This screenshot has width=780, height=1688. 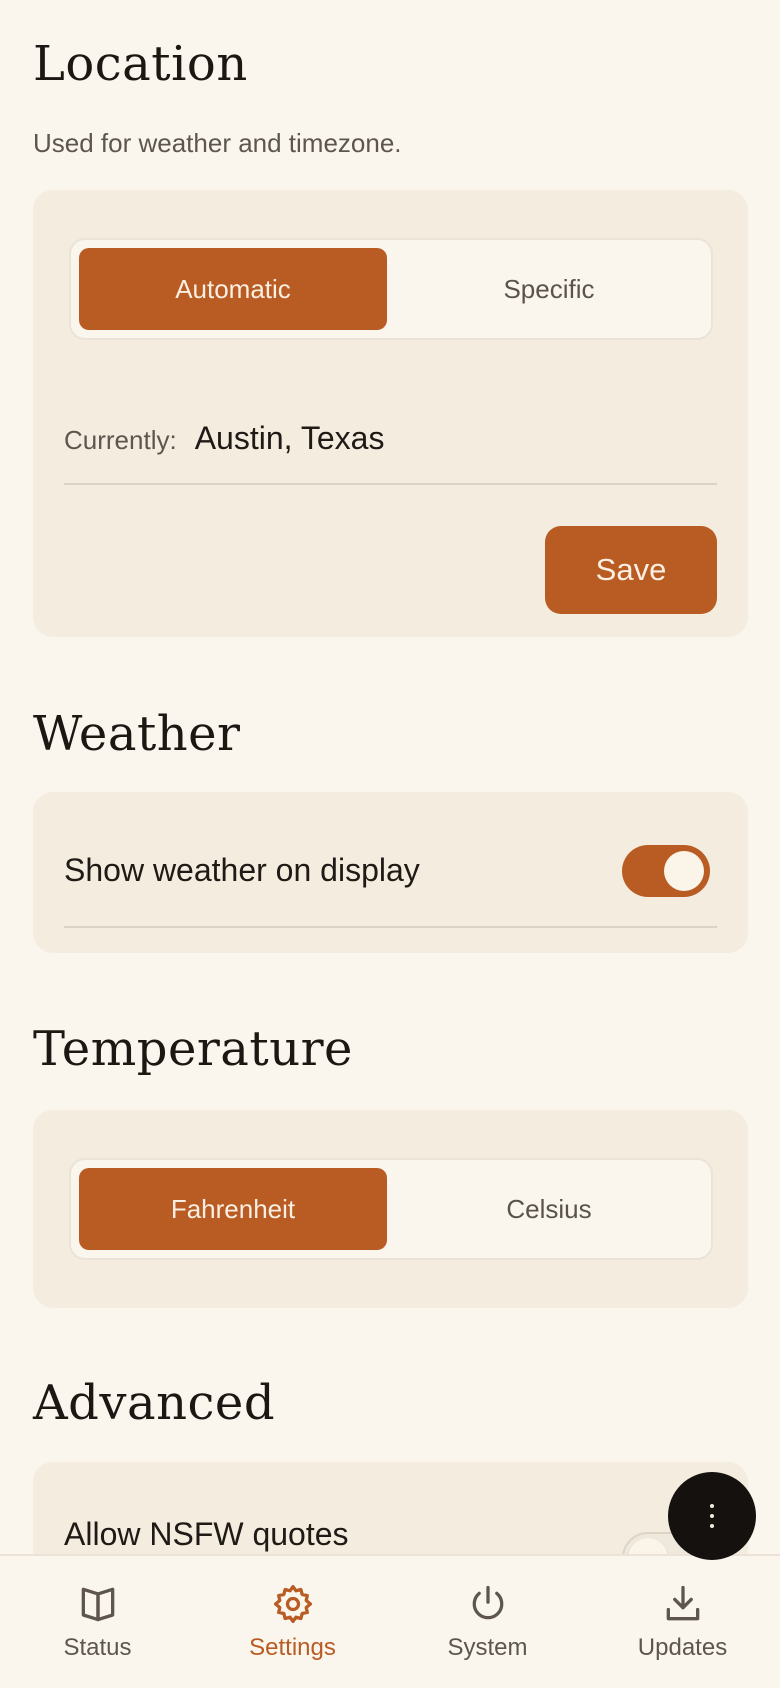 What do you see at coordinates (683, 1604) in the screenshot?
I see `download-icon` at bounding box center [683, 1604].